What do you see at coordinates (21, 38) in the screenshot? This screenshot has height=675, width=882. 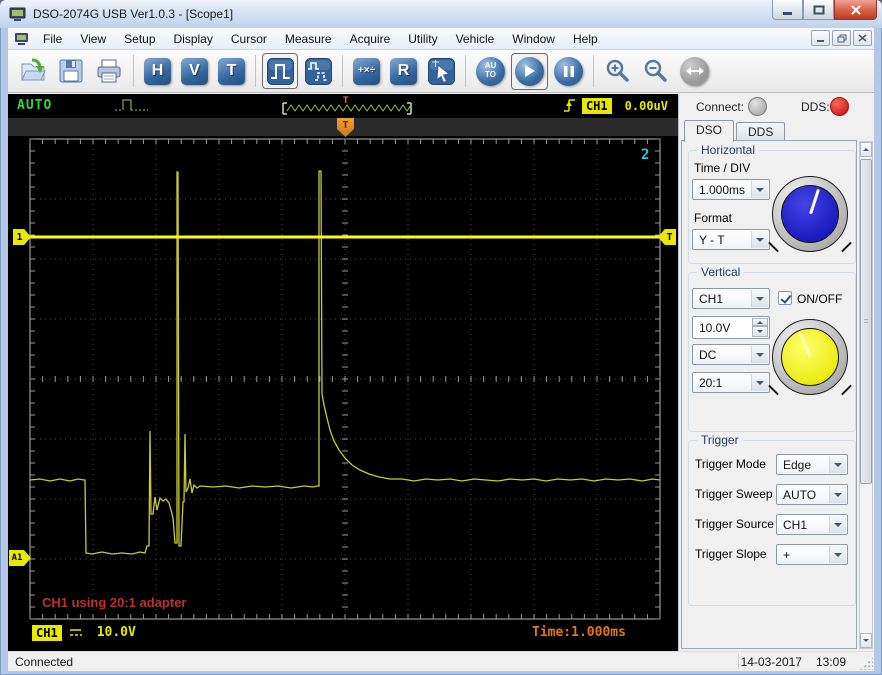 I see `document-icon` at bounding box center [21, 38].